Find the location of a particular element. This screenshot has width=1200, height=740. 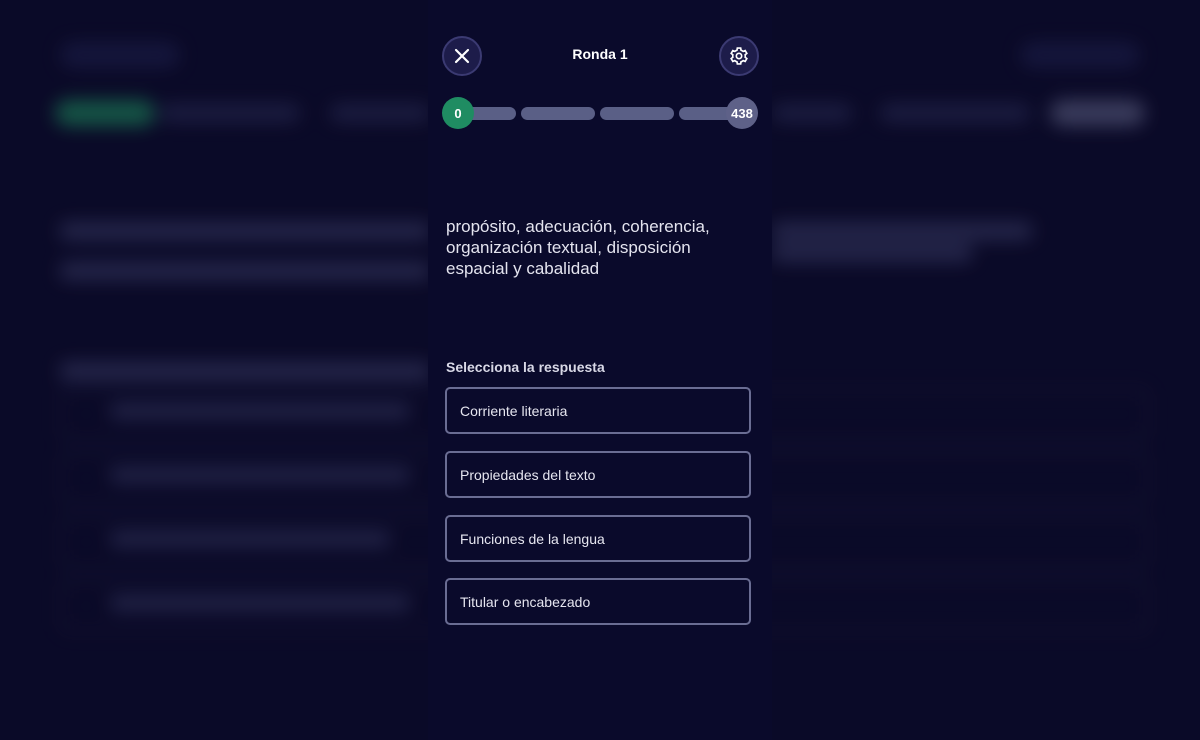

score-progress: 0 438 is located at coordinates (600, 113).